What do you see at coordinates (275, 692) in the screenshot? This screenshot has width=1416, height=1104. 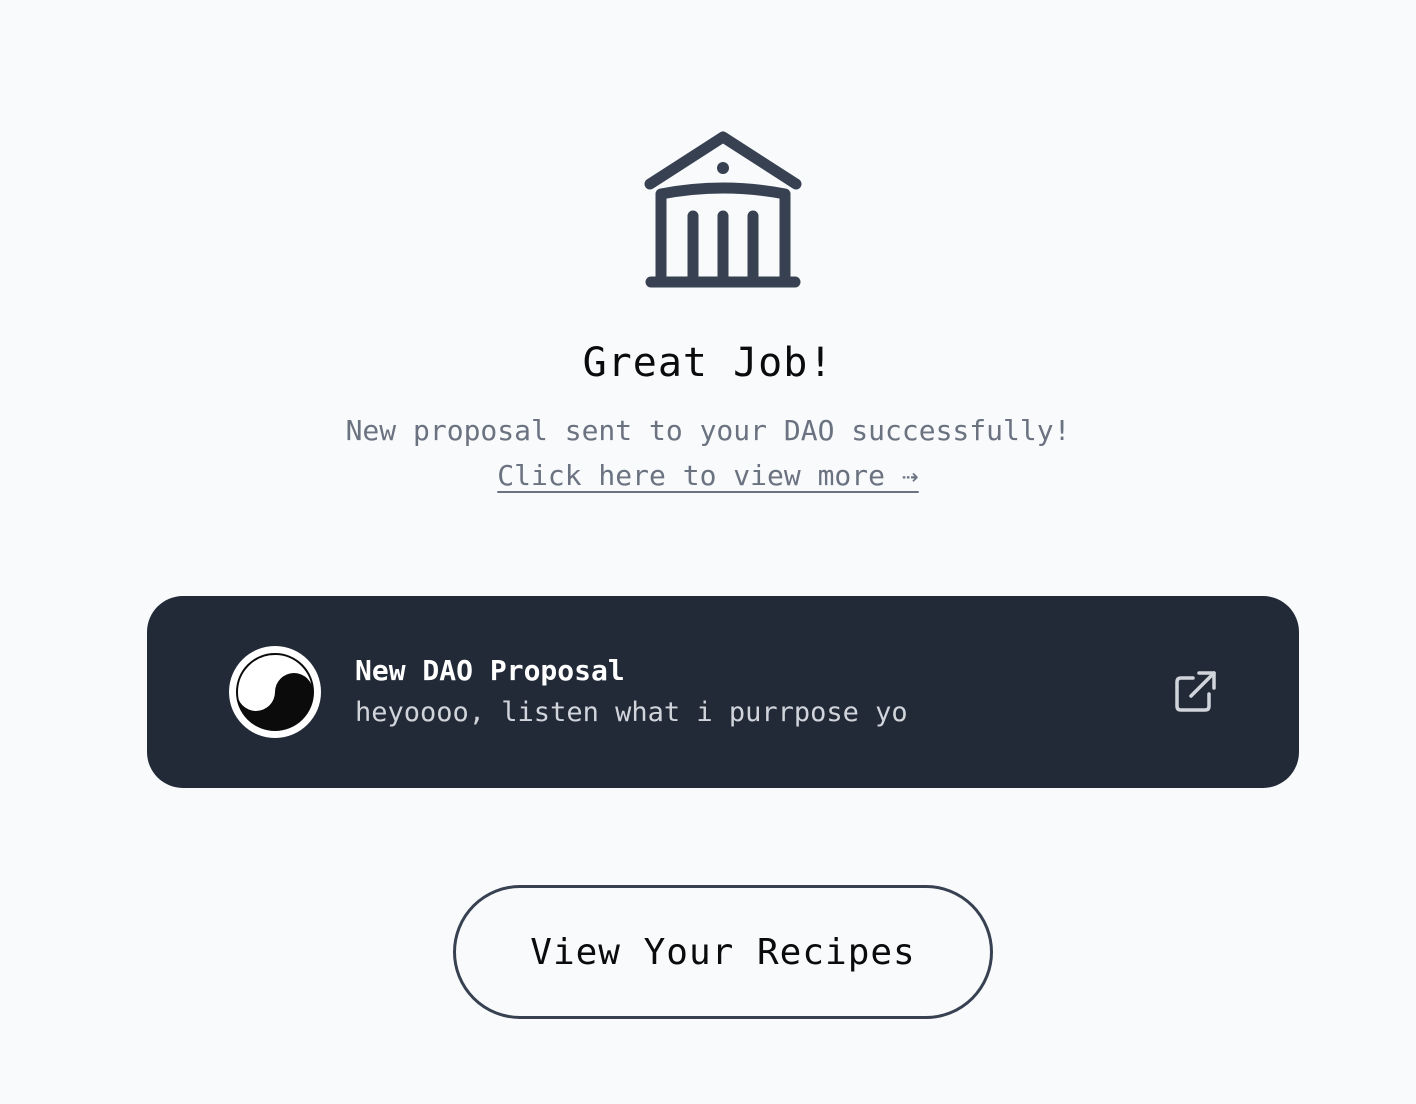 I see `yin-yang-avatar` at bounding box center [275, 692].